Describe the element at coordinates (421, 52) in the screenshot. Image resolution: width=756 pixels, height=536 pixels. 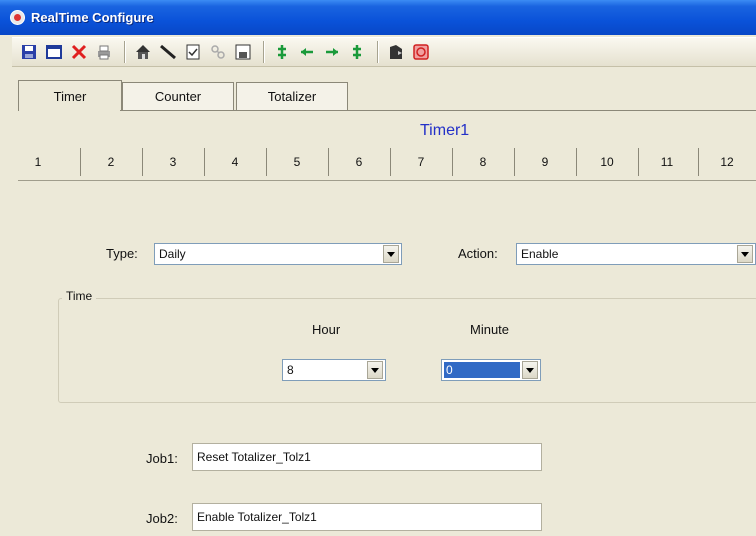
I see `stop-icon` at that location.